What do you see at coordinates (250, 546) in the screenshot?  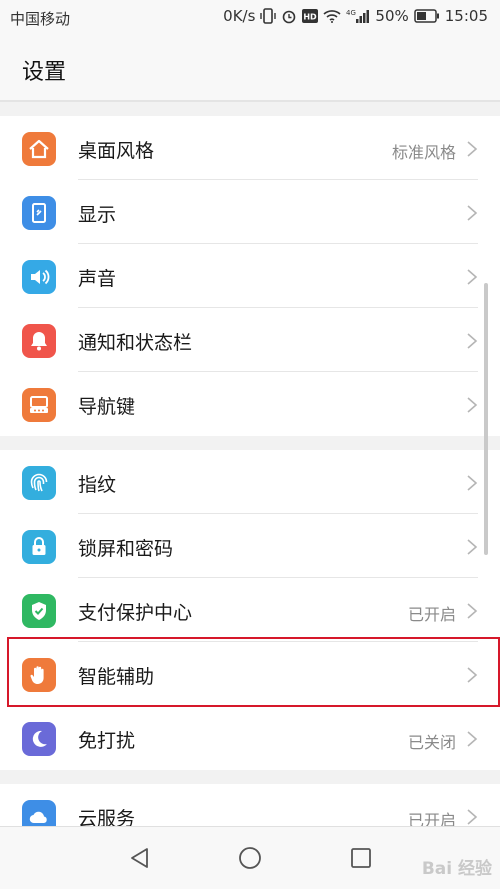 I see `setting-row-lock-screen: 锁屏和密码` at bounding box center [250, 546].